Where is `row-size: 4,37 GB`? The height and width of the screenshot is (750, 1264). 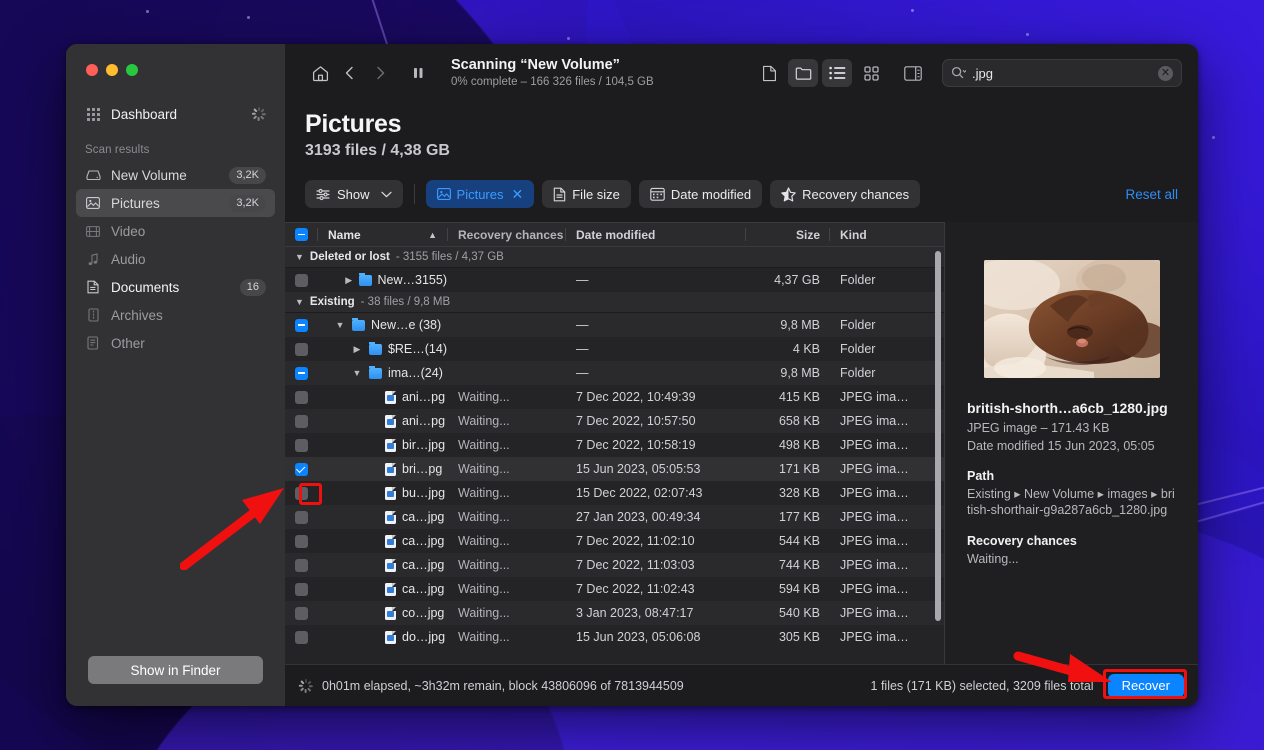 row-size: 4,37 GB is located at coordinates (797, 280).